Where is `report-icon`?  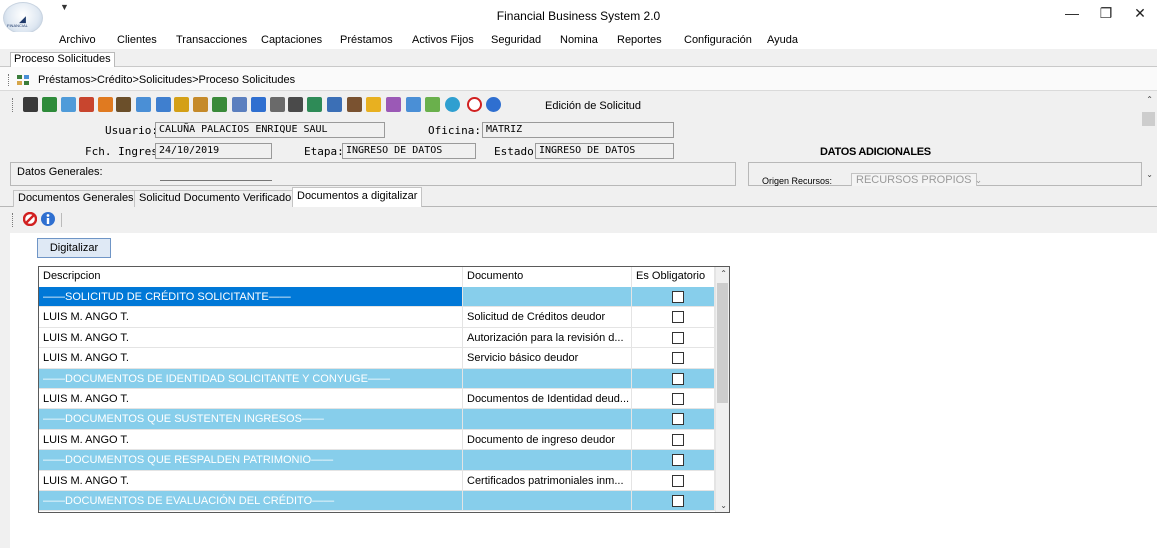 report-icon is located at coordinates (432, 104).